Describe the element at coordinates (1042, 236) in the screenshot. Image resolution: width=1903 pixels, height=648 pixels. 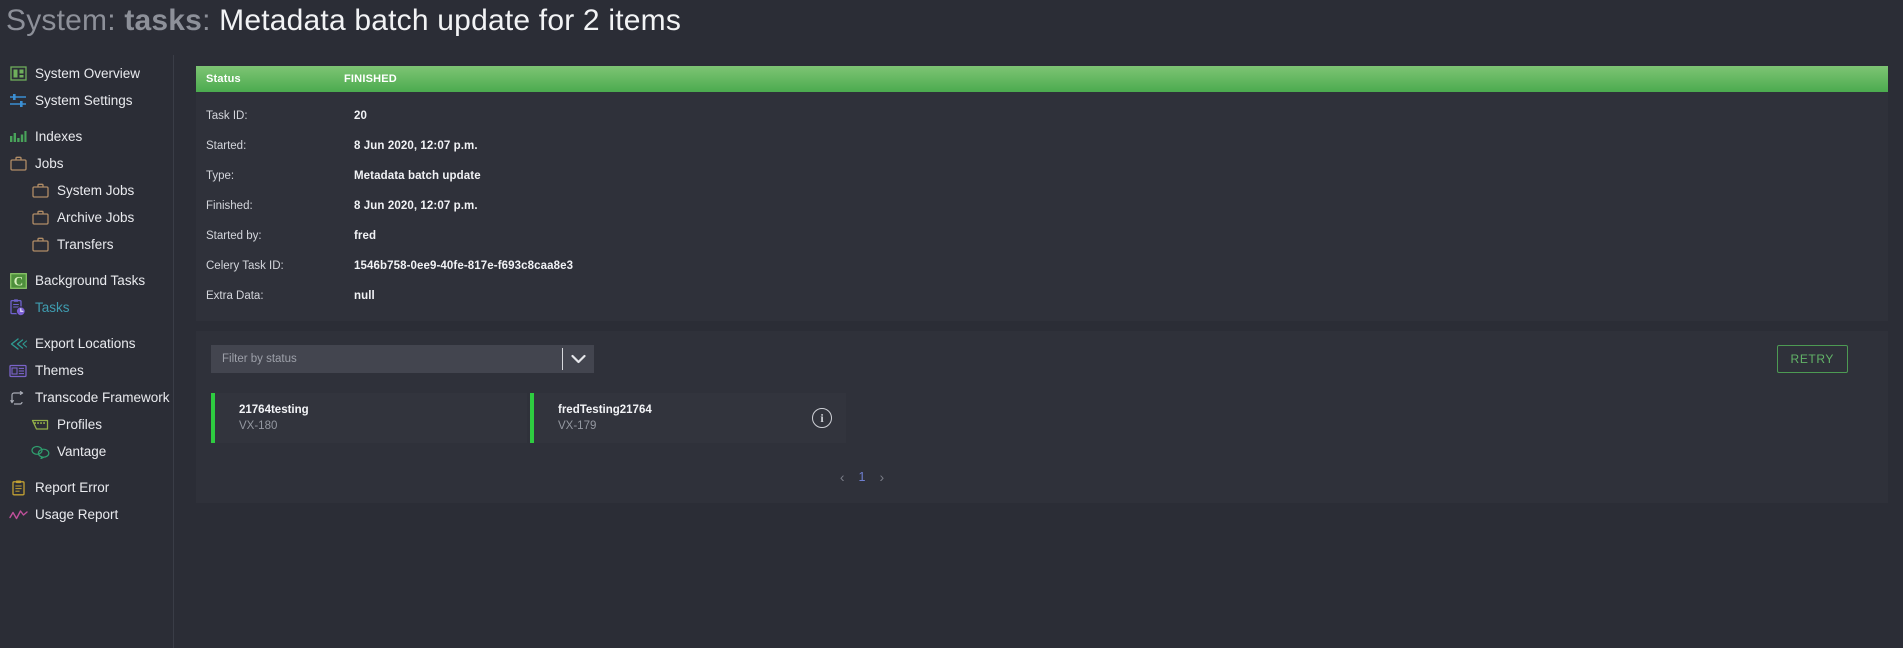
I see `task-detail-row: Started by: fred` at that location.